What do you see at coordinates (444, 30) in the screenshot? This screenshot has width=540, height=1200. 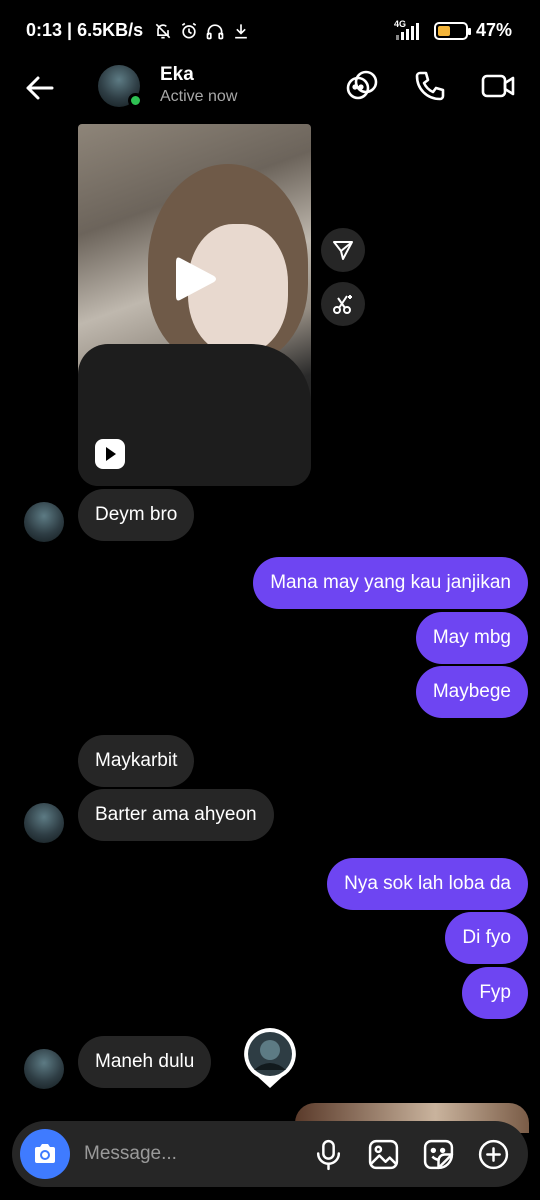 I see `battery-fill` at bounding box center [444, 30].